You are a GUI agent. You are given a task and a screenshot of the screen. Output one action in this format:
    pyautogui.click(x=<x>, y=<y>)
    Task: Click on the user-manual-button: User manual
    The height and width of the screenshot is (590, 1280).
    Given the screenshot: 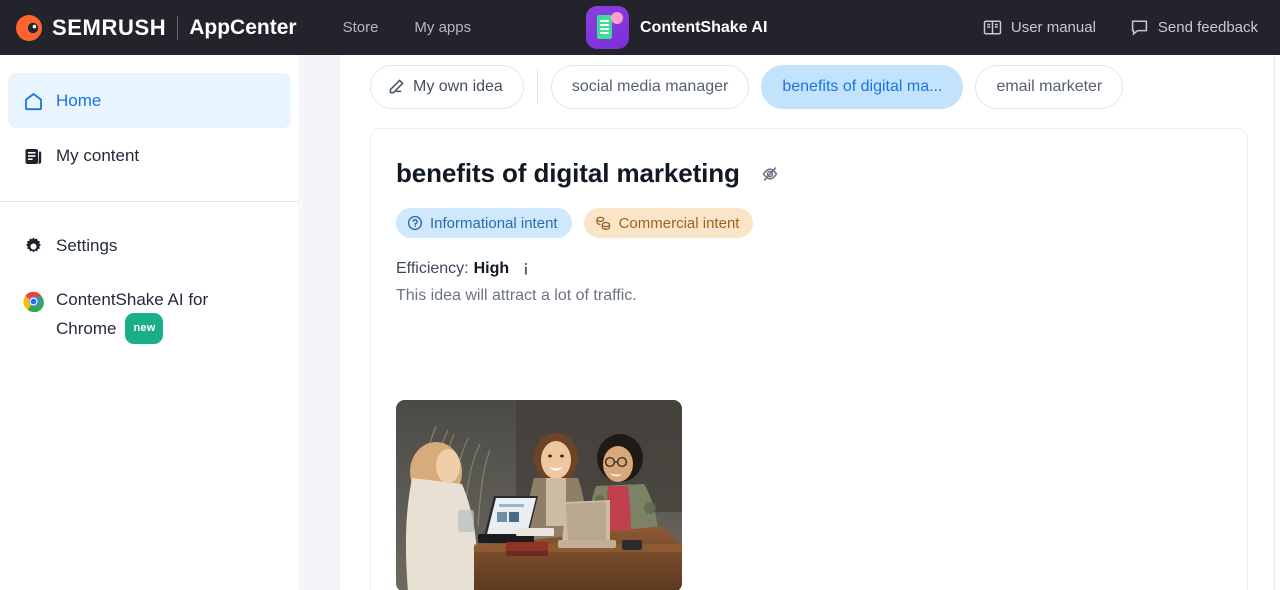 What is the action you would take?
    pyautogui.click(x=1039, y=27)
    